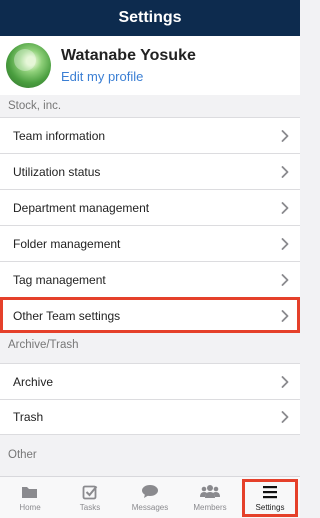 The image size is (320, 518). Describe the element at coordinates (150, 417) in the screenshot. I see `row-trash: Trash` at that location.